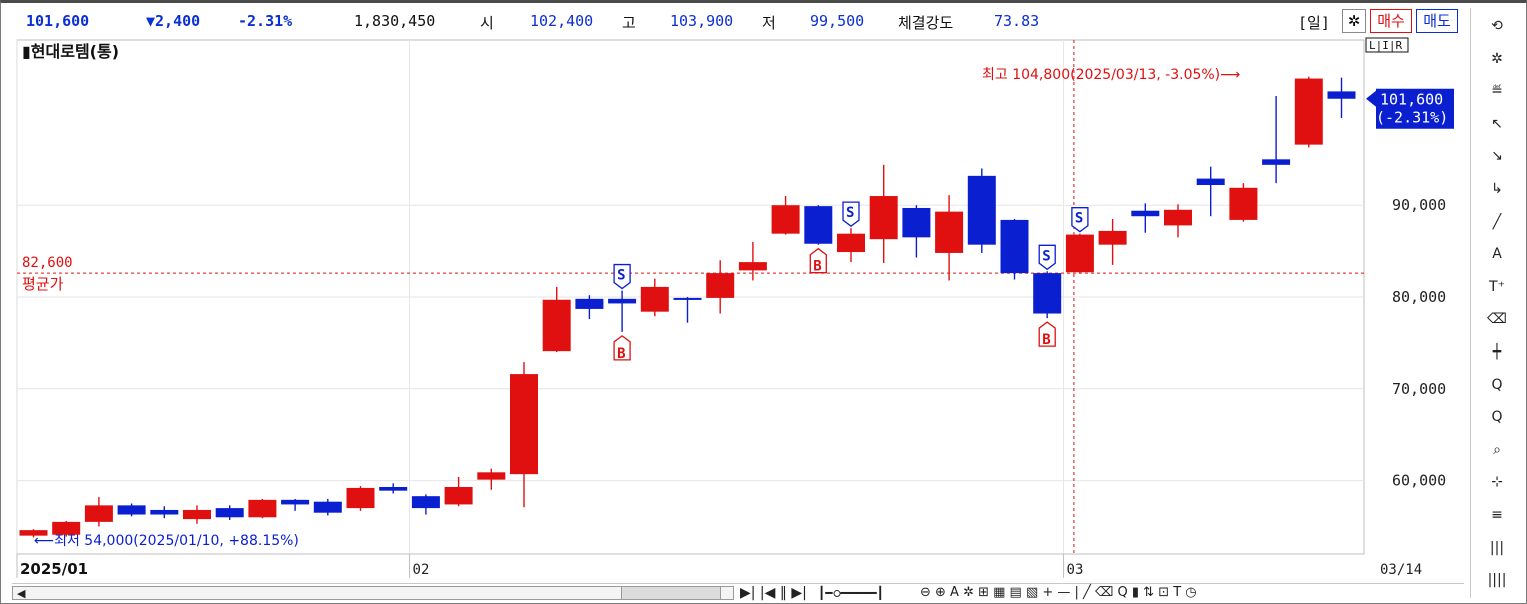 This screenshot has height=604, width=1527. What do you see at coordinates (1497, 482) in the screenshot?
I see `crosshair-chart-icon: ⊹` at bounding box center [1497, 482].